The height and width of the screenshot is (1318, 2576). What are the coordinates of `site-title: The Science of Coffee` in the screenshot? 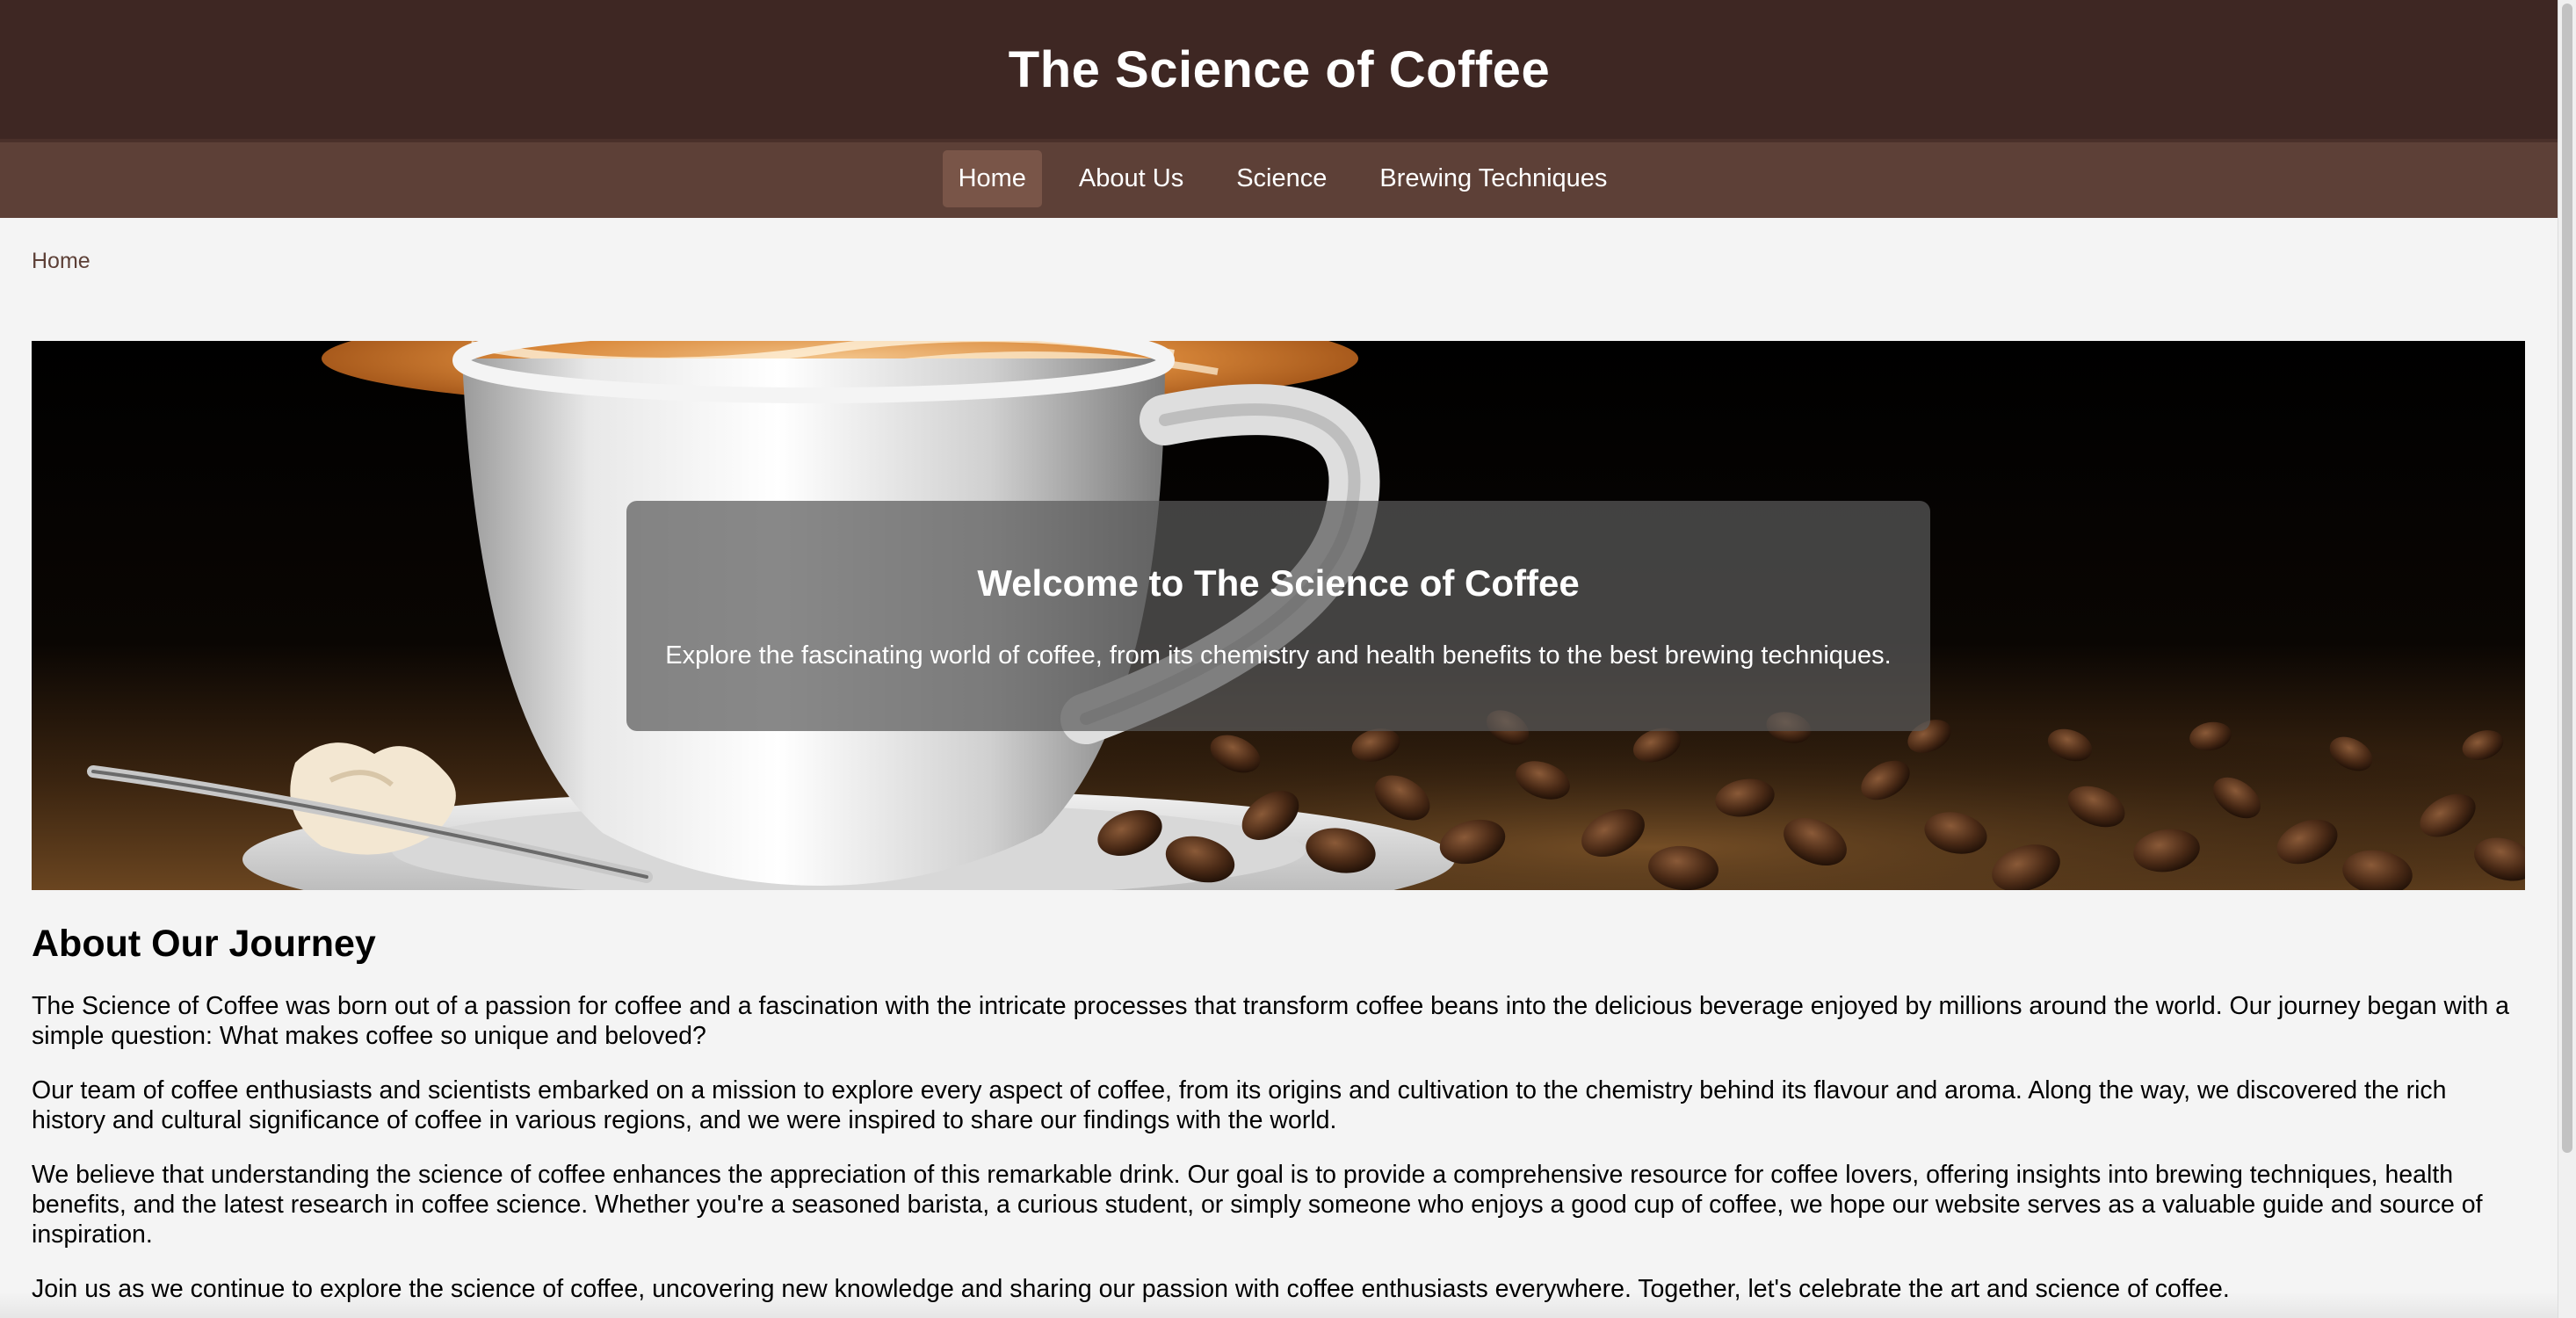 It's located at (1279, 69).